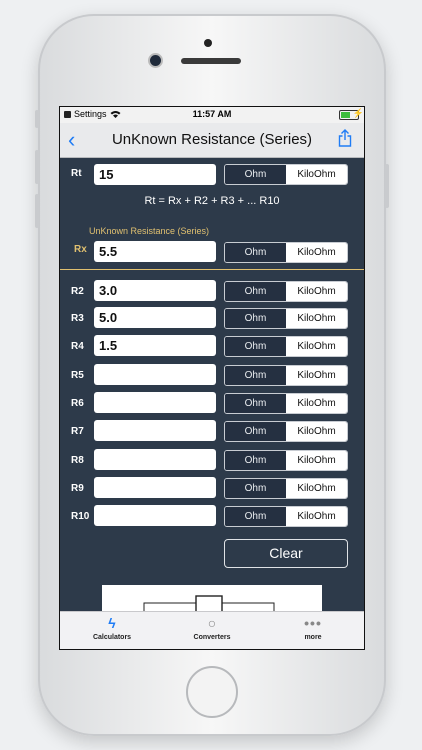 The image size is (422, 750). I want to click on resistor-label: R9, so click(77, 488).